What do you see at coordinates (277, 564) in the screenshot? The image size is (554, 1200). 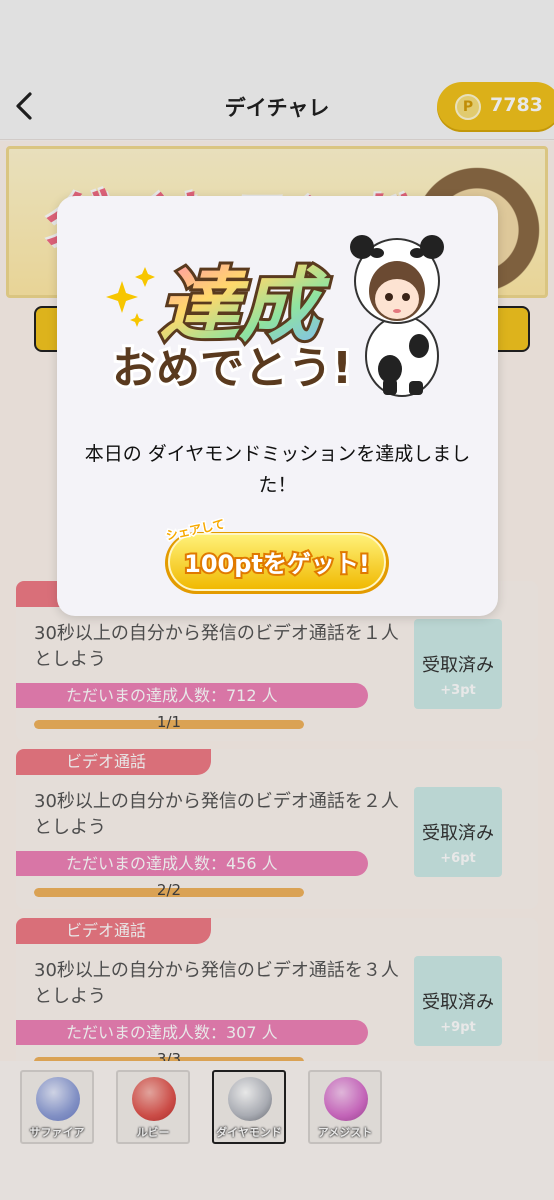 I see `share-main-label: 100ptをゲット!` at bounding box center [277, 564].